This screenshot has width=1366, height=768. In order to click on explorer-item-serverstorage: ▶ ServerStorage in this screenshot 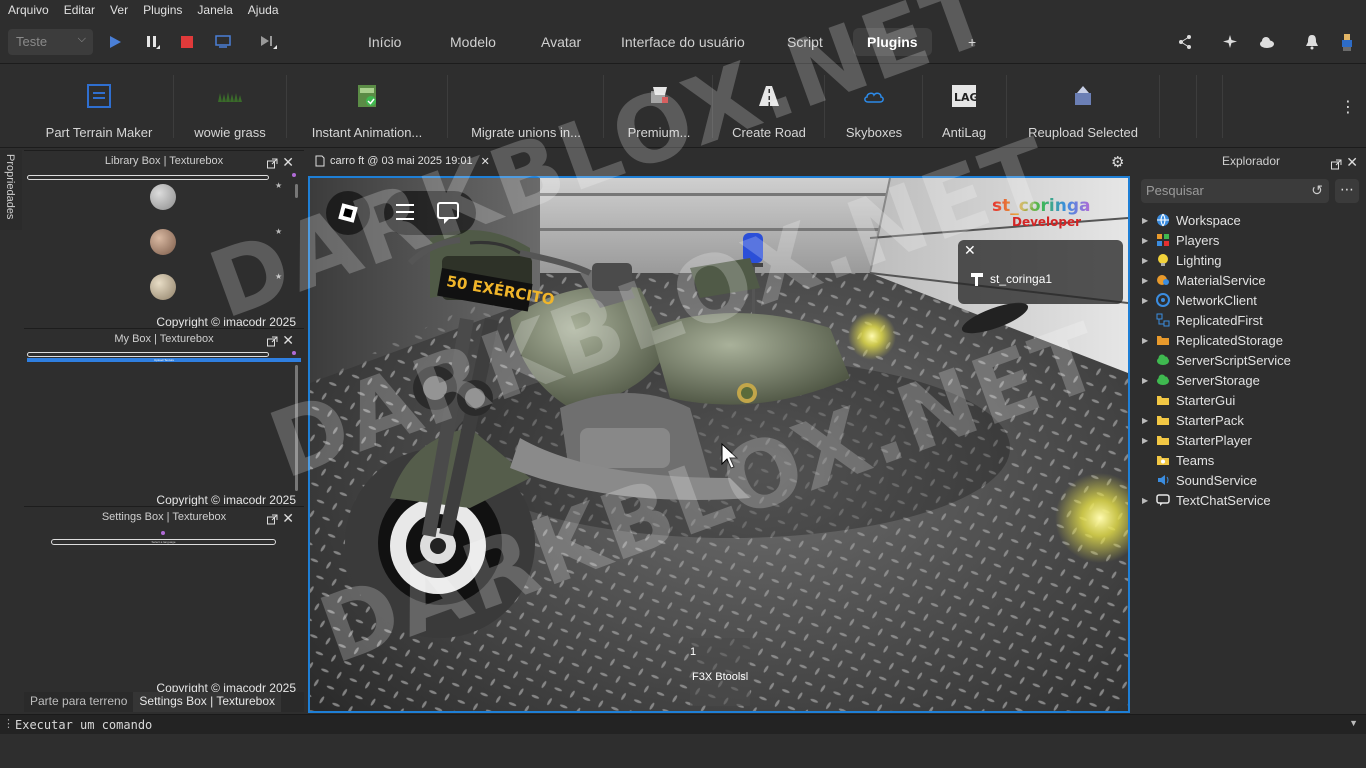, I will do `click(1251, 380)`.